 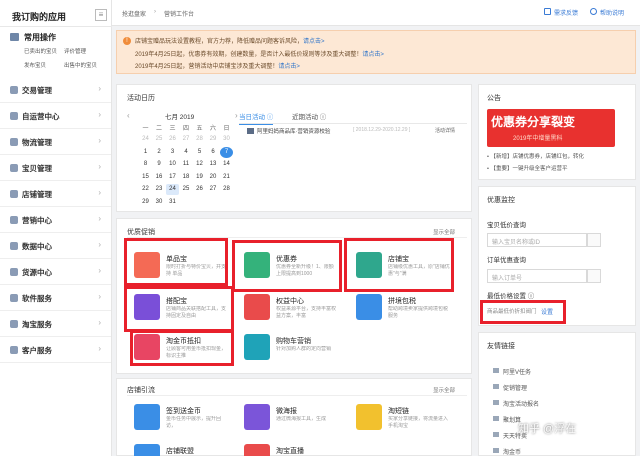 What do you see at coordinates (292, 418) in the screenshot?
I see `tool-micro-poster: 微海报 通过微海报工具，生成` at bounding box center [292, 418].